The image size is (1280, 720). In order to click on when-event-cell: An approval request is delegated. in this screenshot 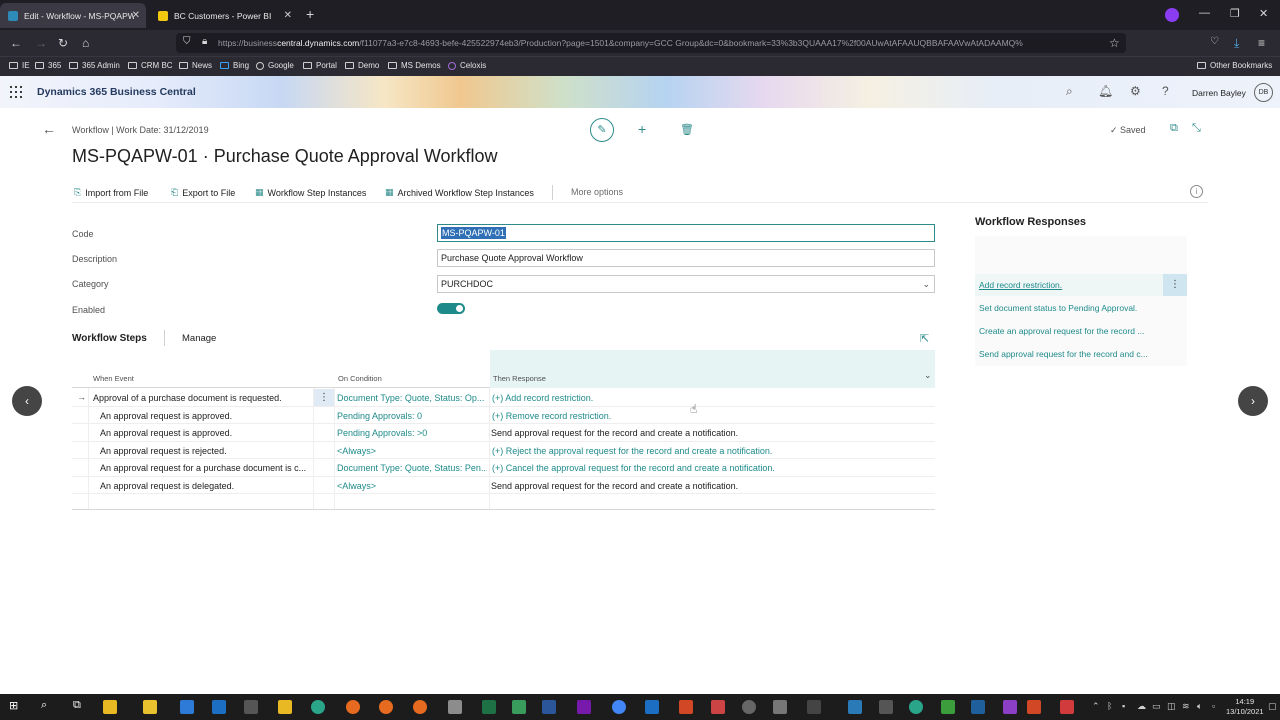, I will do `click(205, 486)`.